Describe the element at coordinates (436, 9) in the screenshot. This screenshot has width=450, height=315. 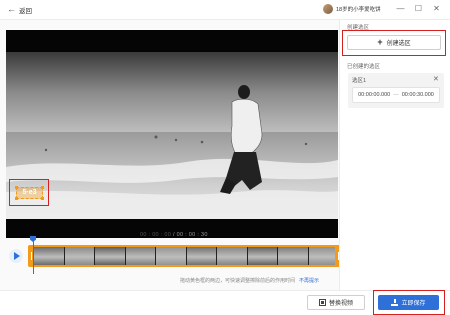
I see `close-icon: ✕` at that location.